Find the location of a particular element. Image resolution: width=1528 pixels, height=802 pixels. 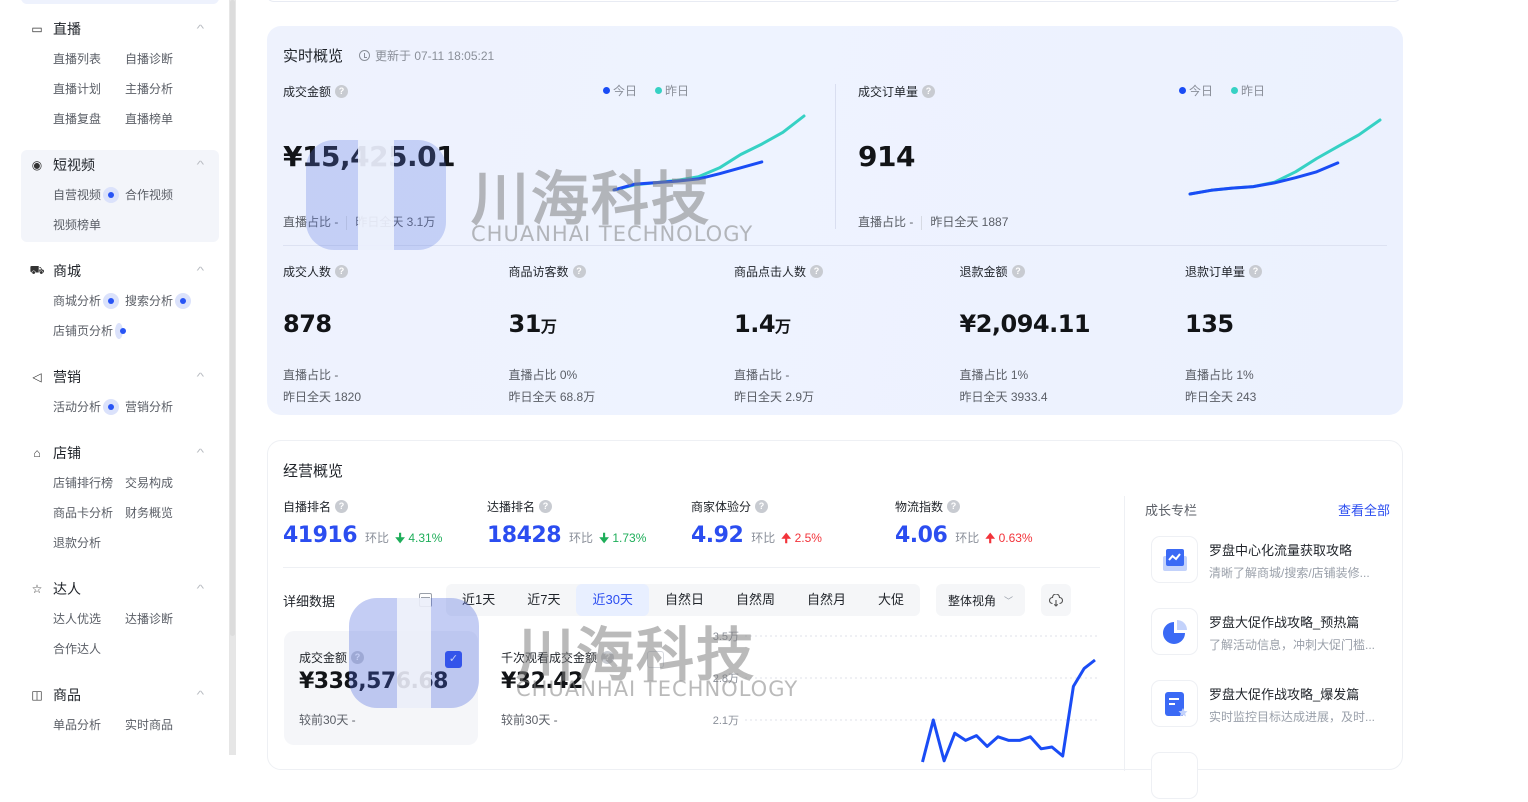

sidebar-item: 实时商品 is located at coordinates (170, 725).